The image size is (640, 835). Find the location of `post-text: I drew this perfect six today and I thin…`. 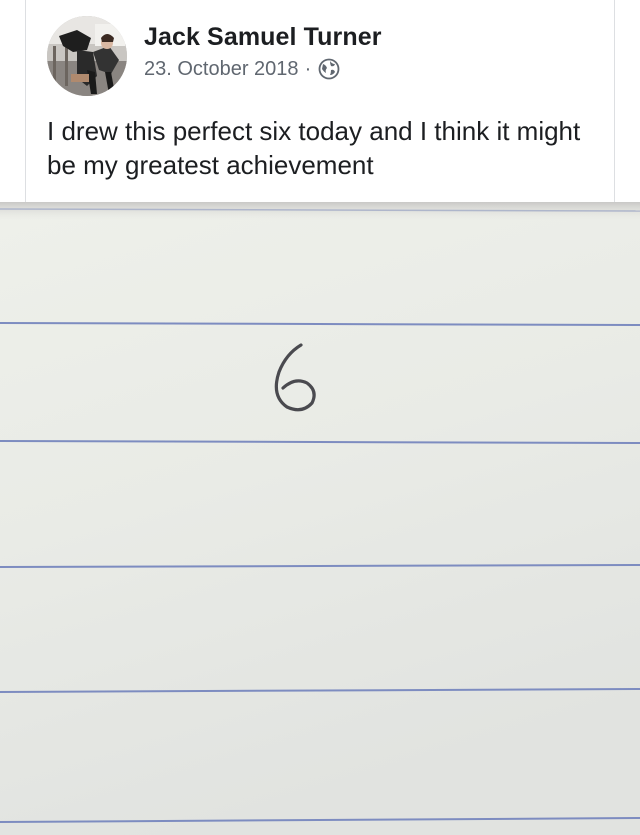

post-text: I drew this perfect six today and I thin… is located at coordinates (314, 148).